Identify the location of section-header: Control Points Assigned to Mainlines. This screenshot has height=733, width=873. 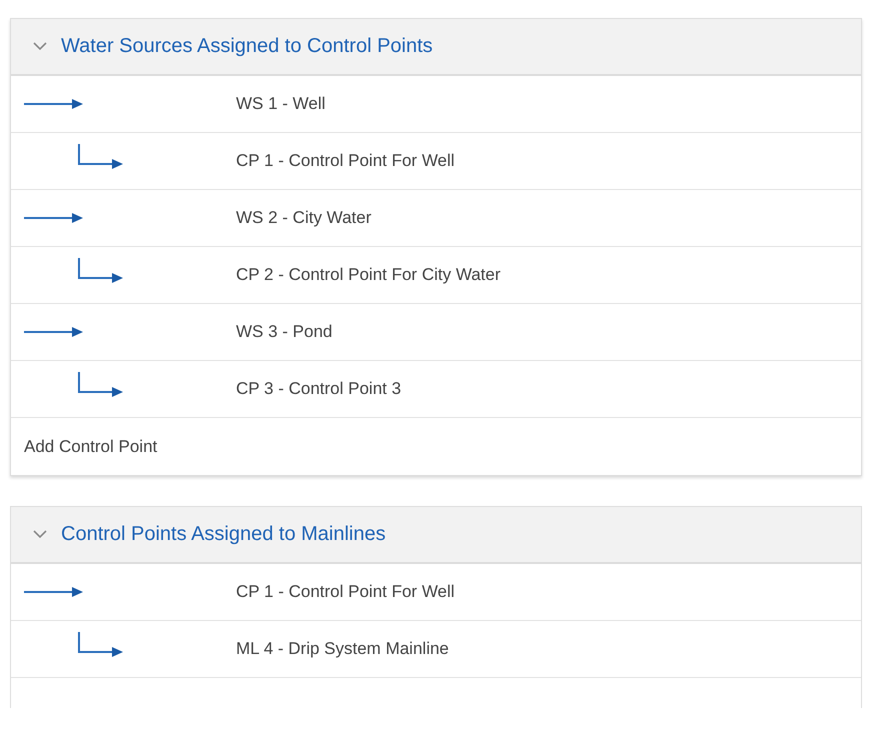
(436, 535).